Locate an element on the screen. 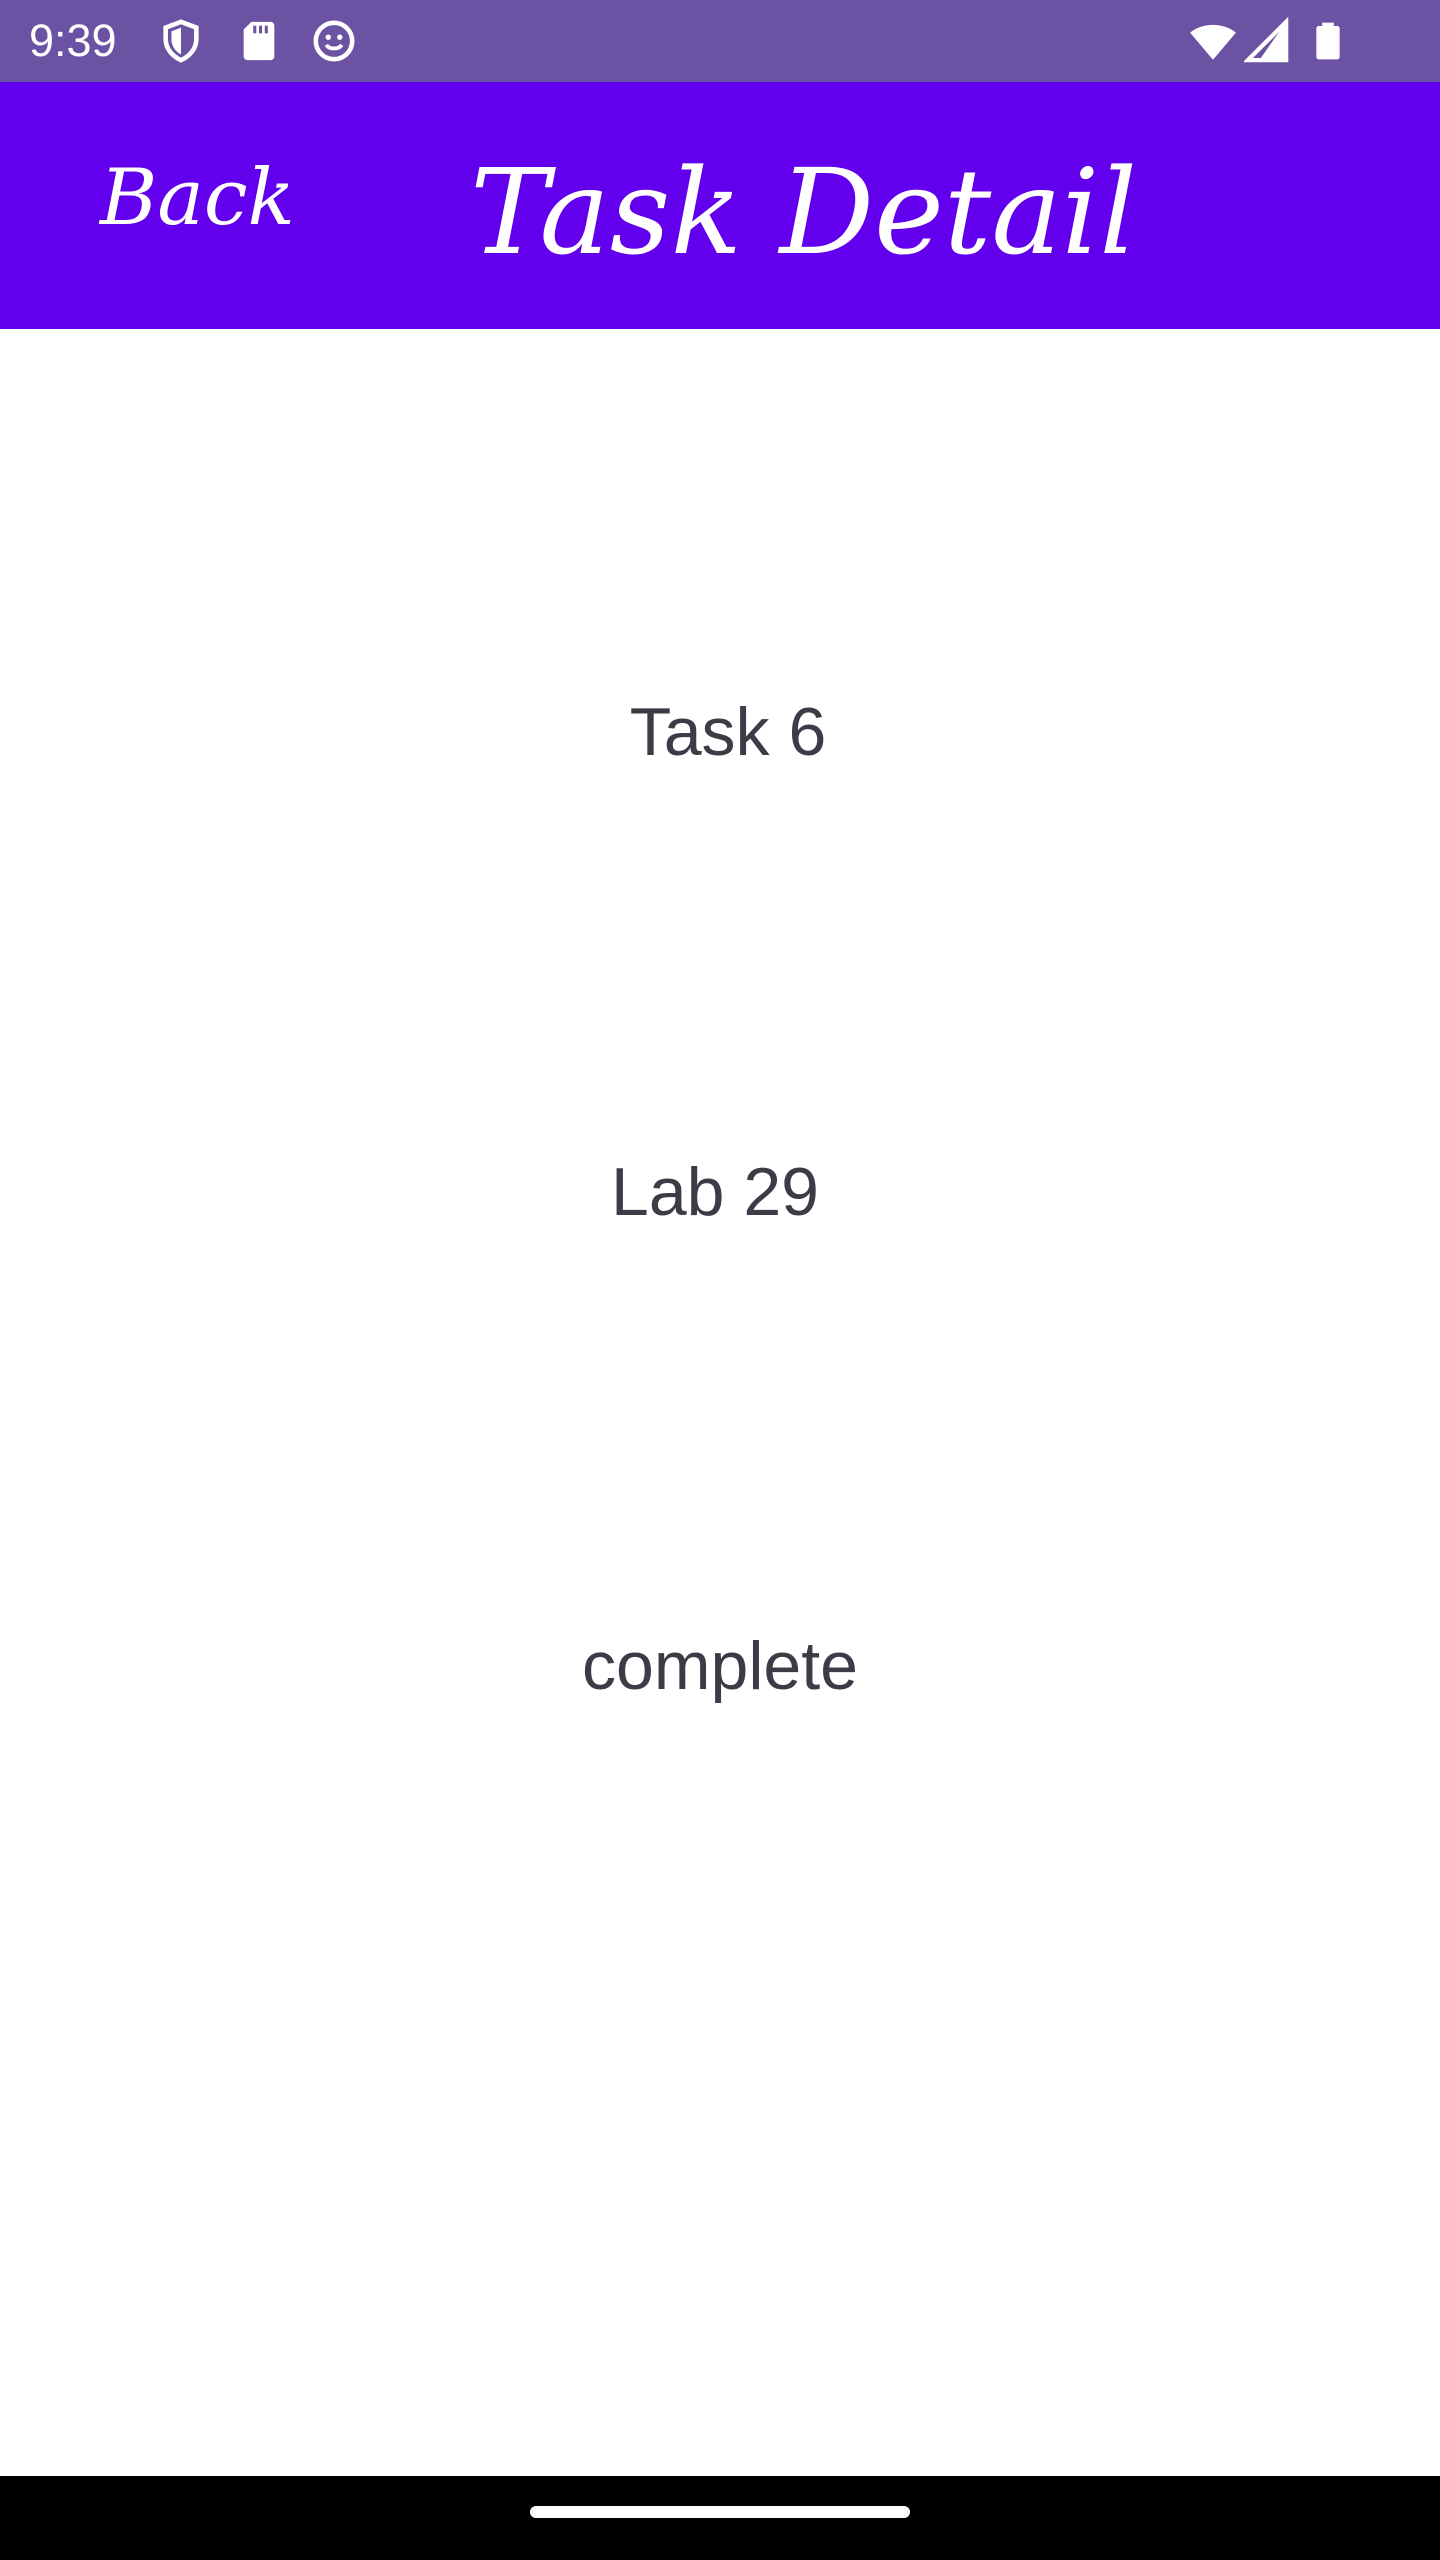  task-title: Task 6 is located at coordinates (728, 732).